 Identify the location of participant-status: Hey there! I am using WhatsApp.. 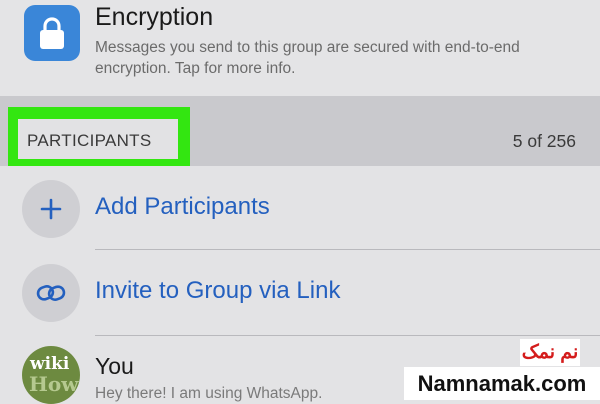
(209, 393).